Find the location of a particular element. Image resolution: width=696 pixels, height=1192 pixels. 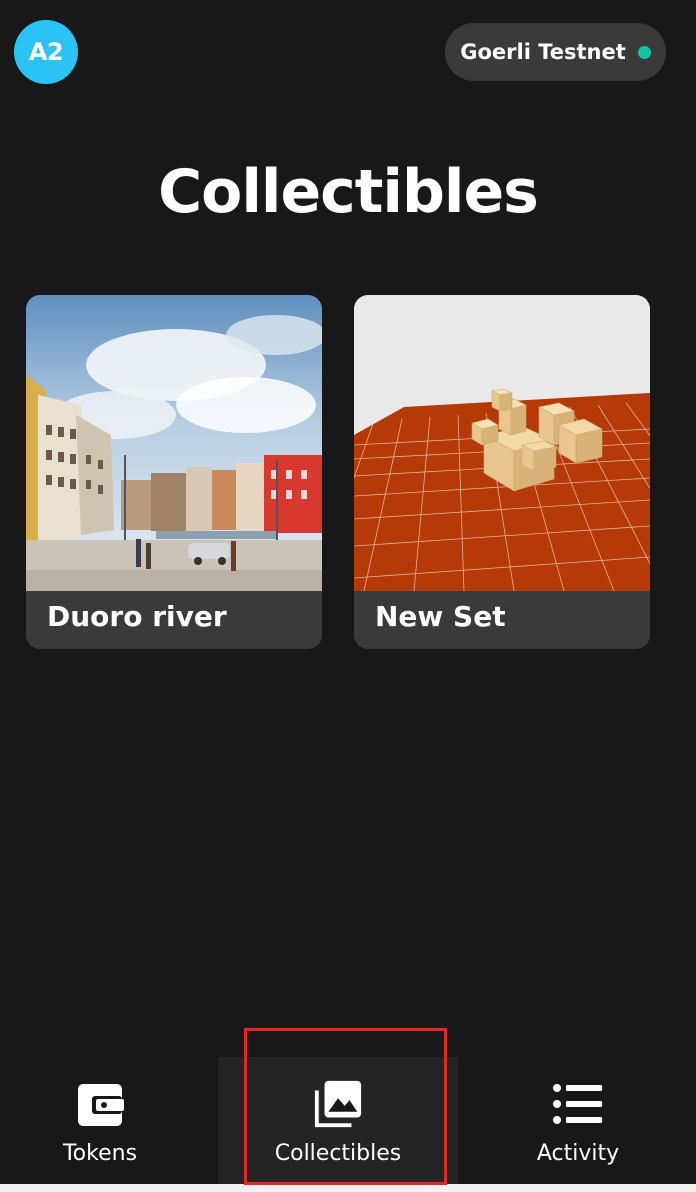

nav-tab-activity: Activity is located at coordinates (577, 1120).